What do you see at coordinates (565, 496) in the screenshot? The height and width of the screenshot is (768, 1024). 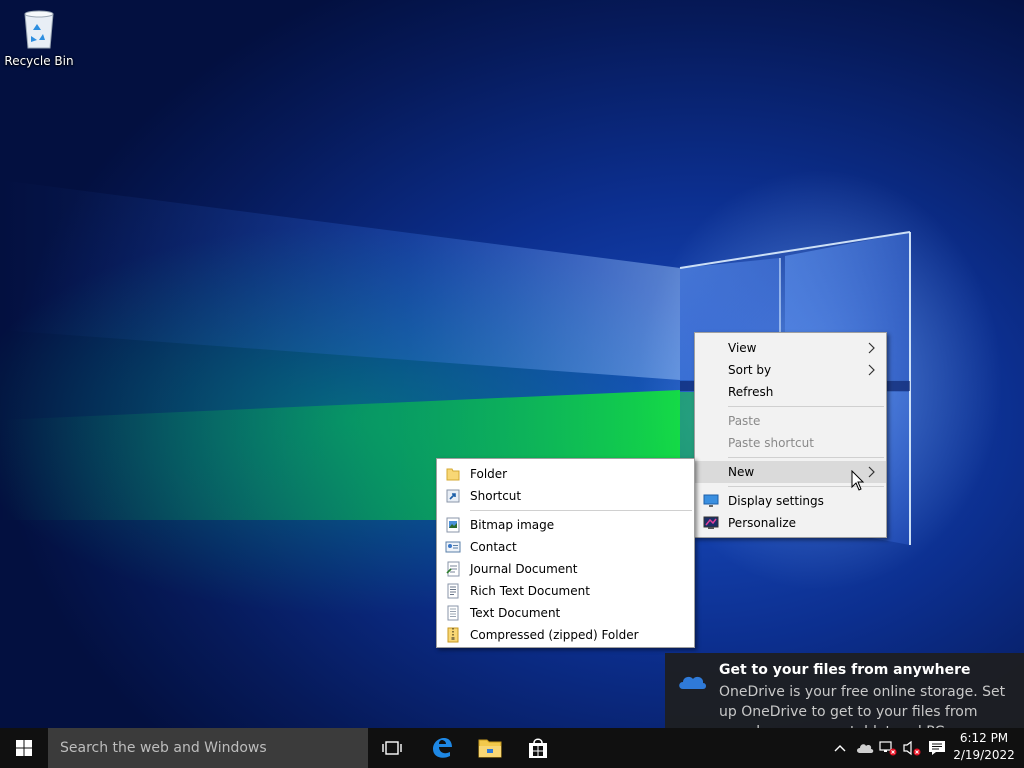 I see `new-item-shortcut: Shortcut` at bounding box center [565, 496].